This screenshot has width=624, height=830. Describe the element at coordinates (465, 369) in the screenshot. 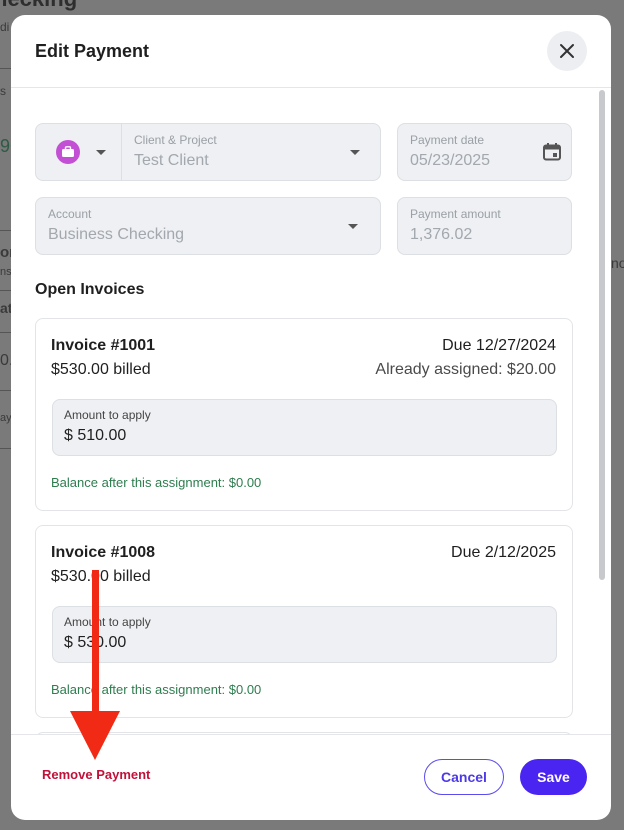

I see `invoice-already-assigned: Already assigned: $20.00` at that location.